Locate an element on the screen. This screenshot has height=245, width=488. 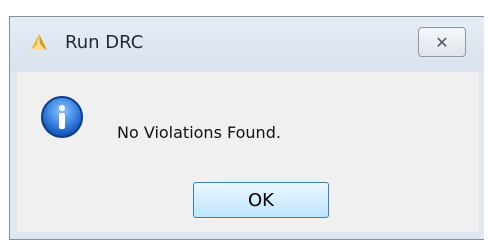
ok-label: OK is located at coordinates (261, 200).